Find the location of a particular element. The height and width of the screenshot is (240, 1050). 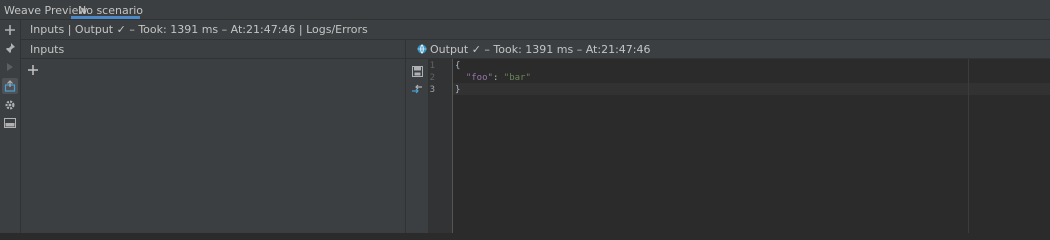

gear-icon is located at coordinates (10, 105).